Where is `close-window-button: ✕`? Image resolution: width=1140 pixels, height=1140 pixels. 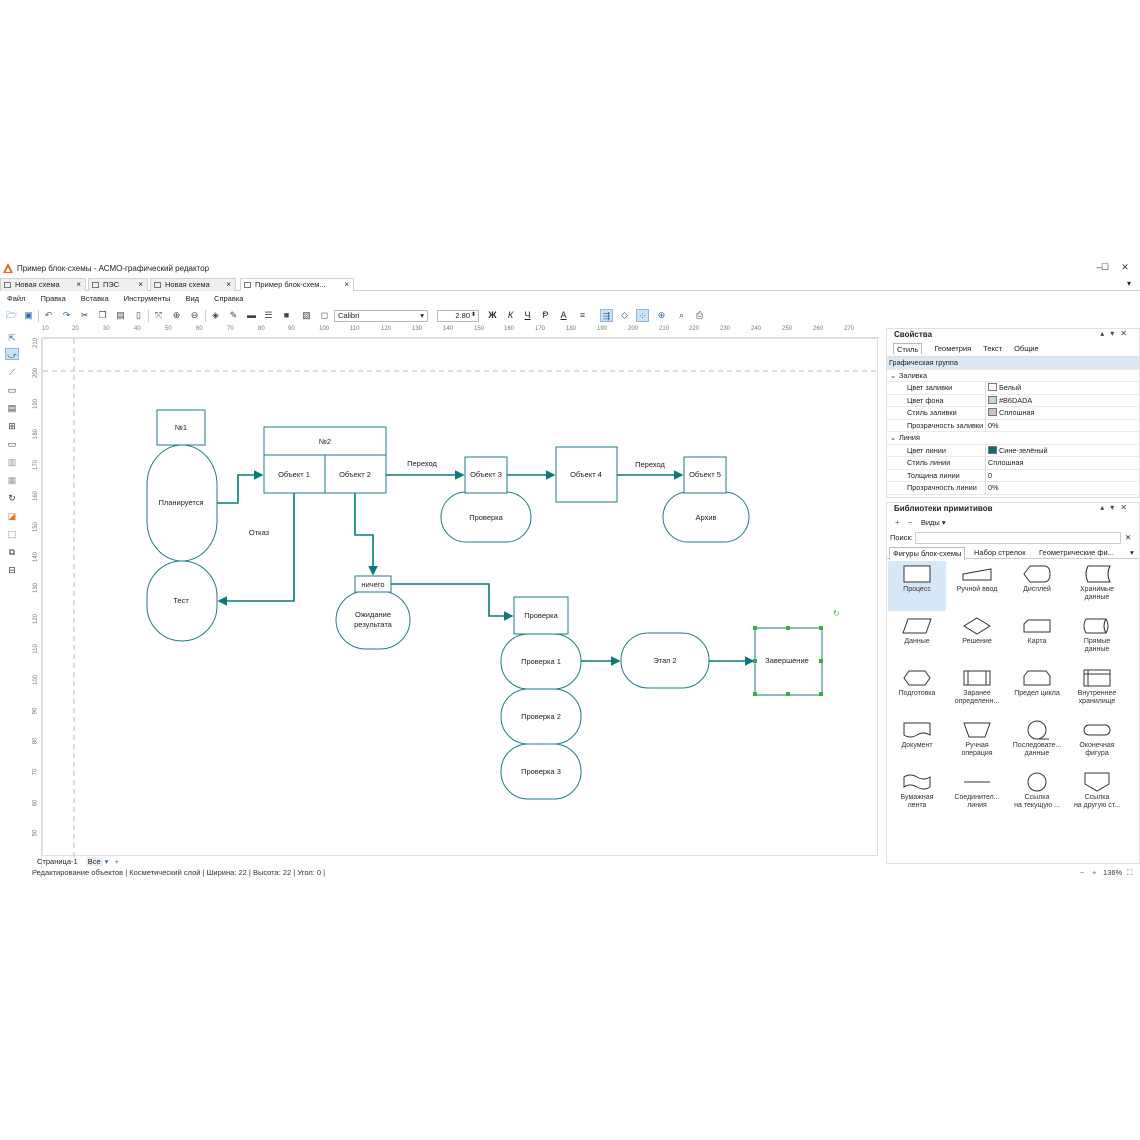
close-window-button: ✕ is located at coordinates (1125, 267).